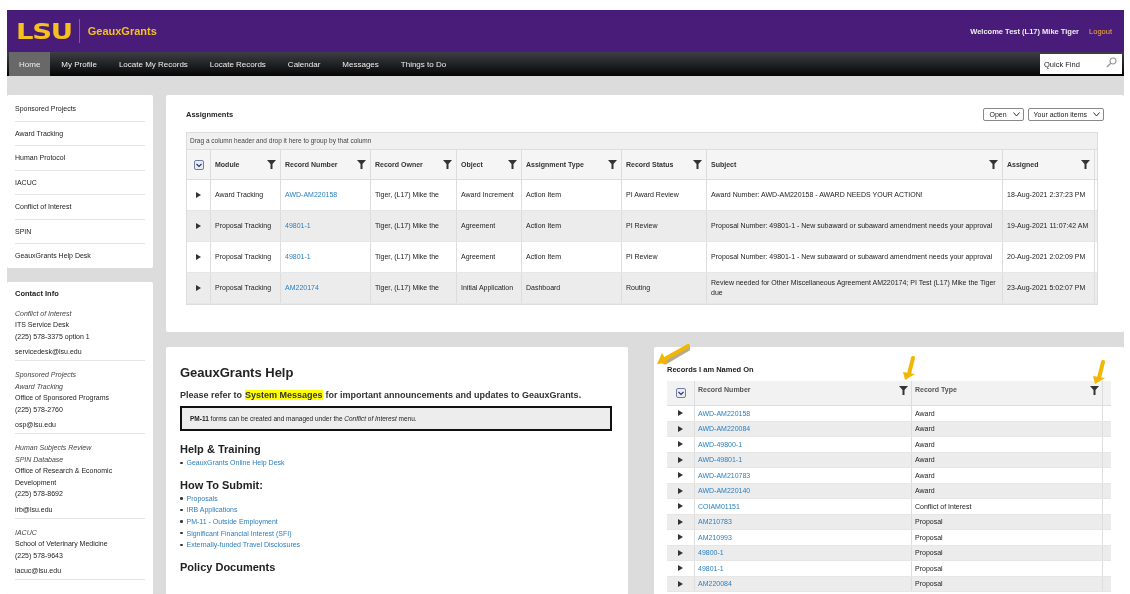 Image resolution: width=1130 pixels, height=594 pixels. I want to click on nav-tab: Locate Records, so click(237, 64).